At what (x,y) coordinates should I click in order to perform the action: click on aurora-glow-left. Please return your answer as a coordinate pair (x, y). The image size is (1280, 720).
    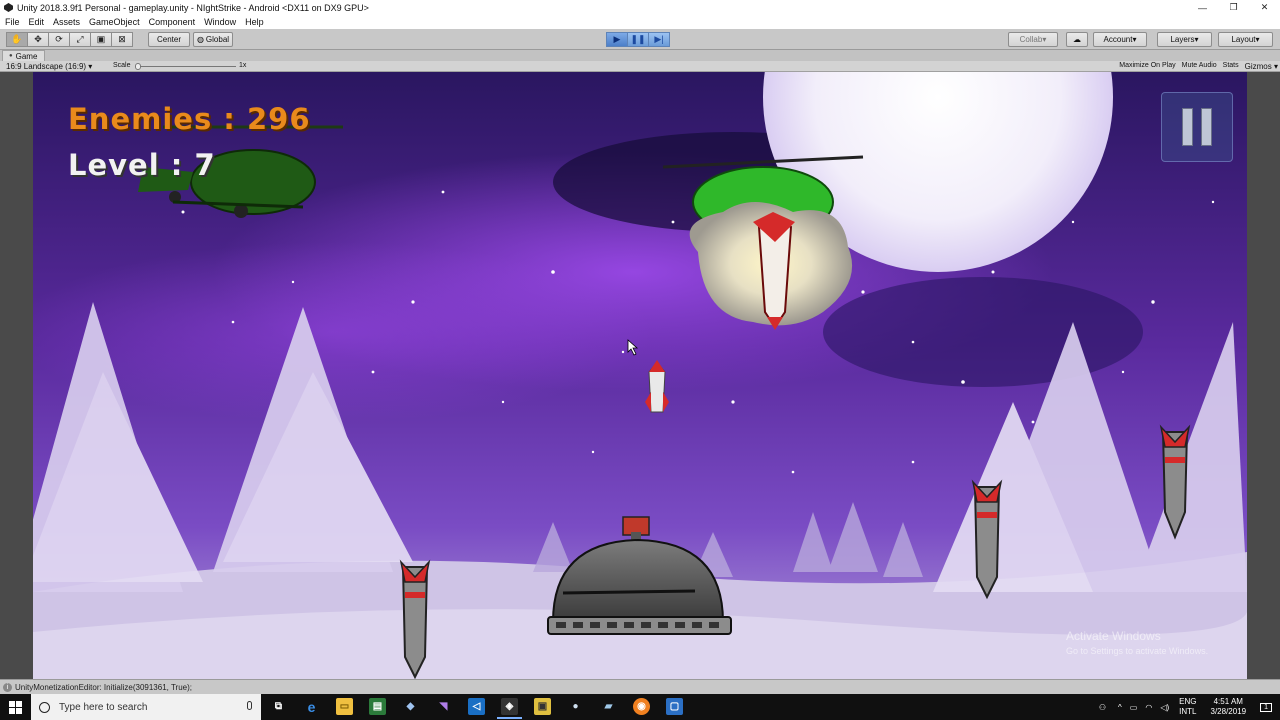
    Looking at the image, I should click on (343, 332).